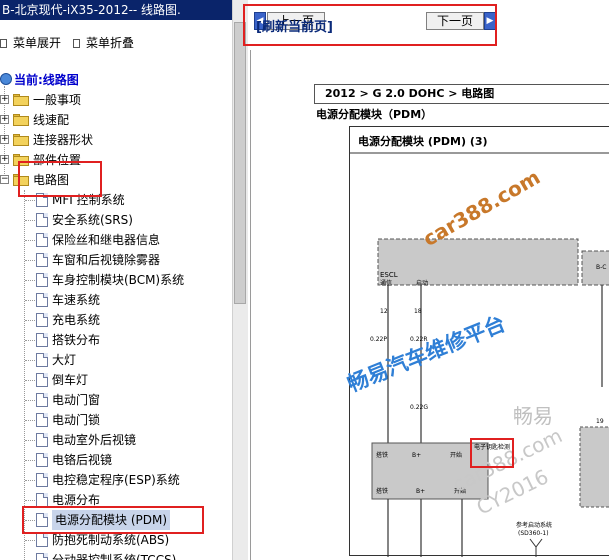  I want to click on tree-item-label: 电源分布, so click(76, 500).